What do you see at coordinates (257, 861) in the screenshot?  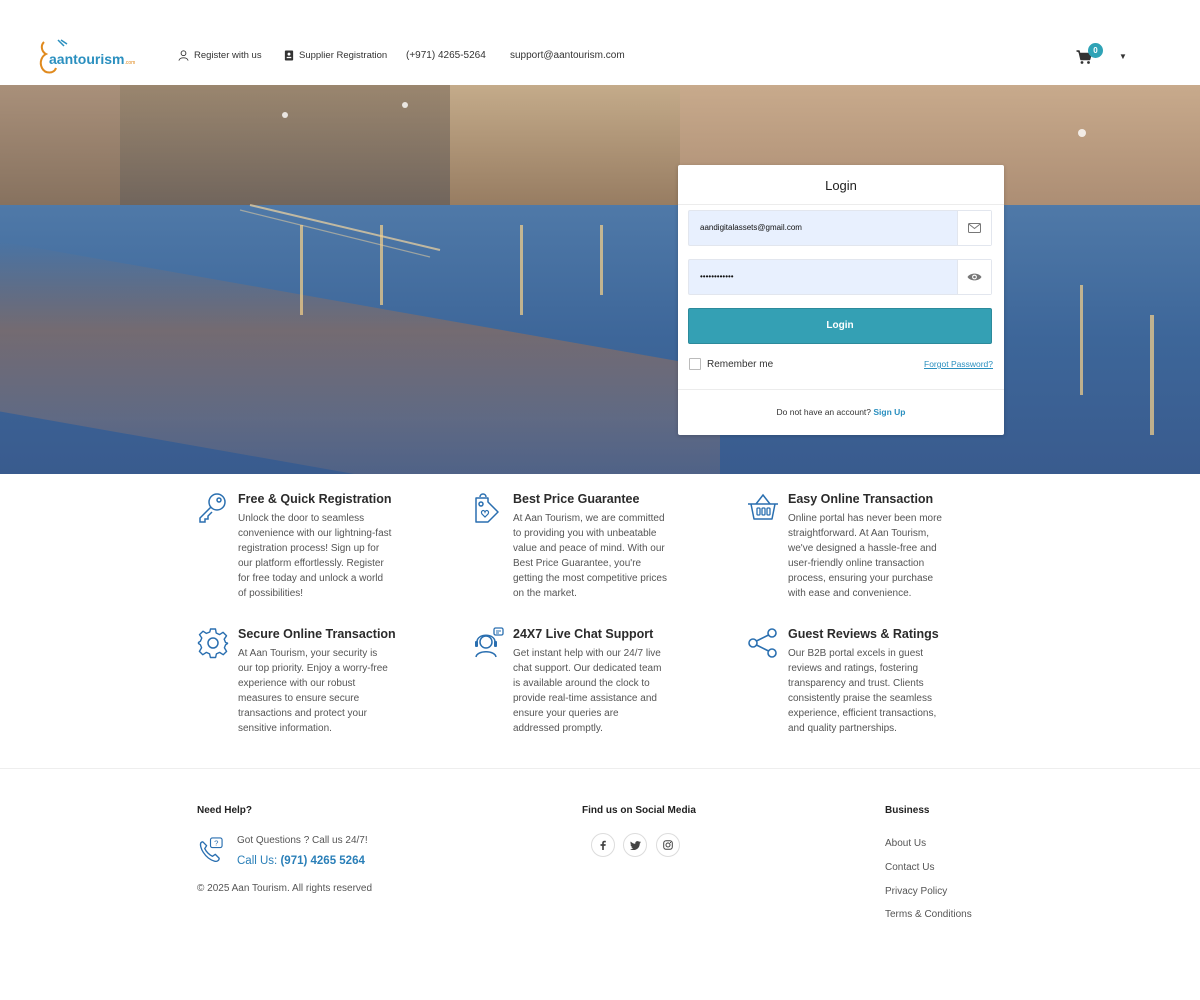 I see `call-prefix: Call Us:` at bounding box center [257, 861].